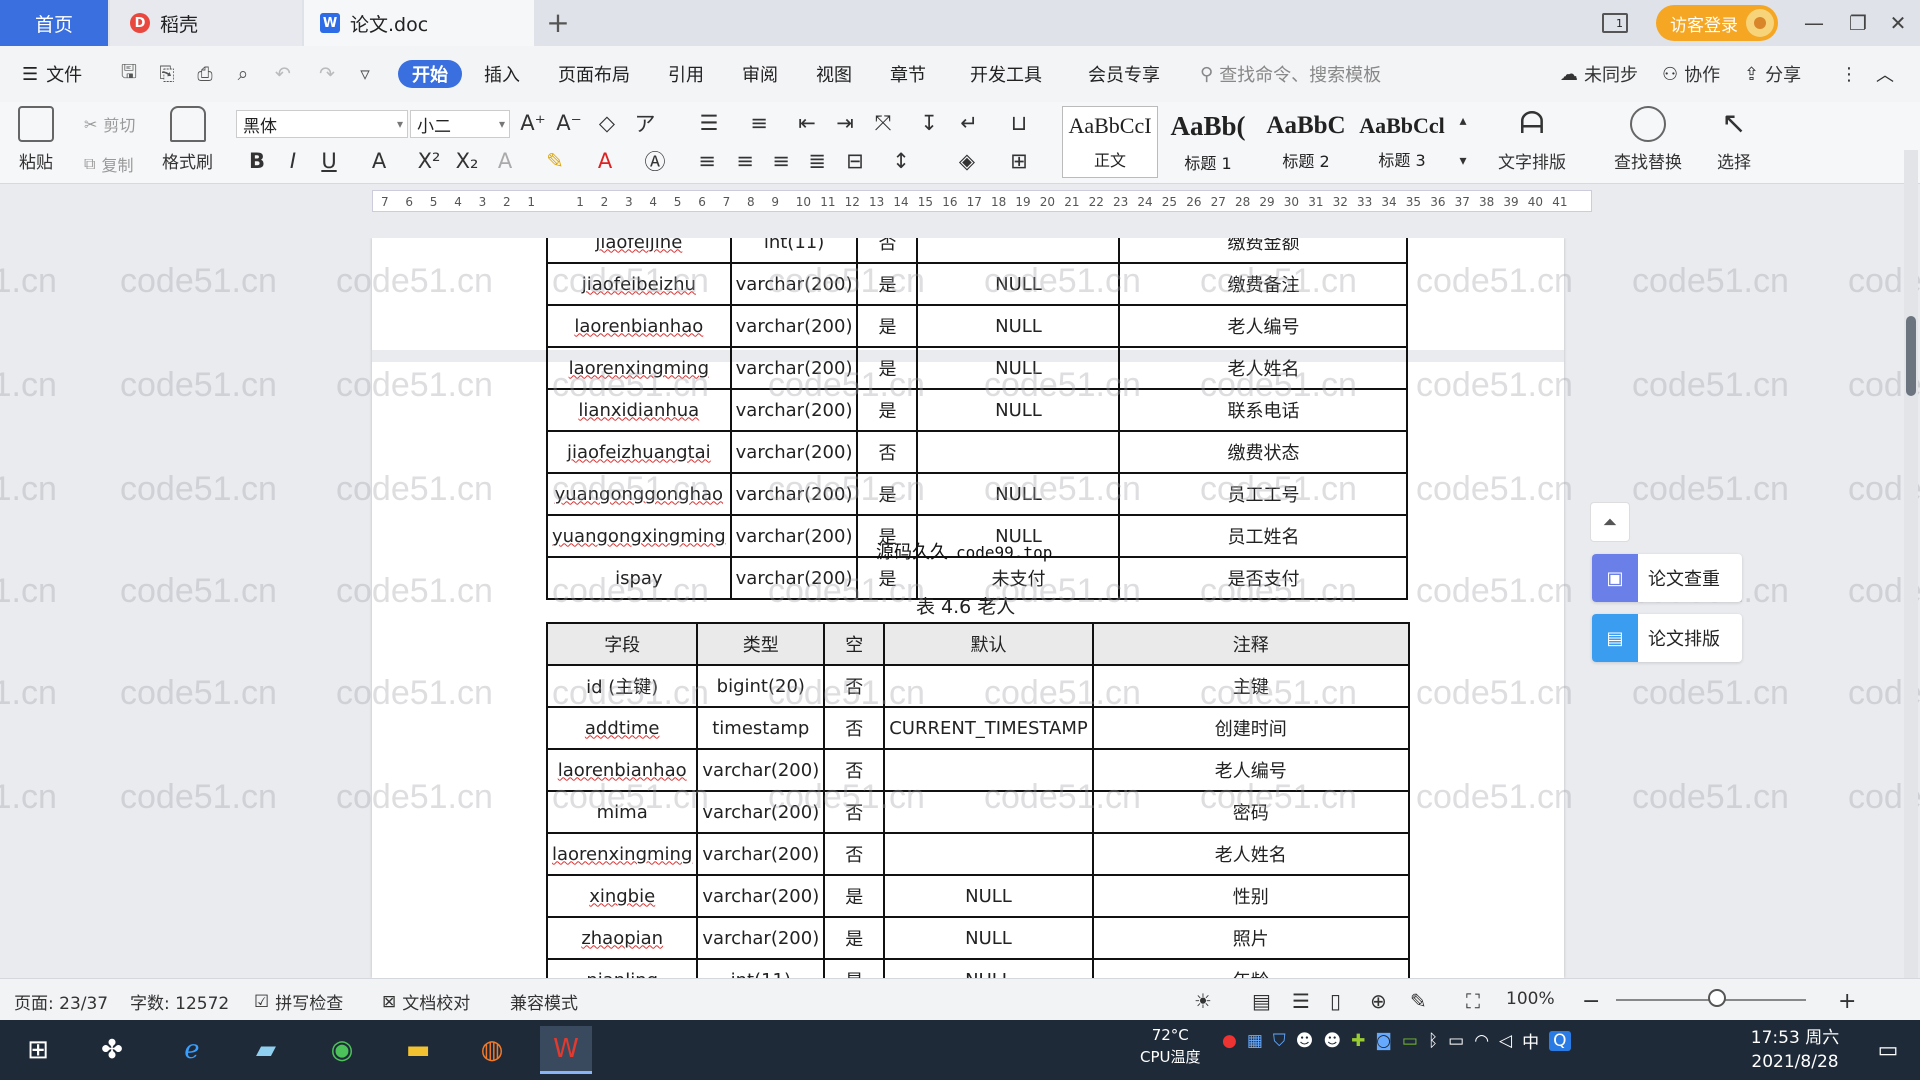  I want to click on copy-button: ⧉ 复制, so click(108, 164).